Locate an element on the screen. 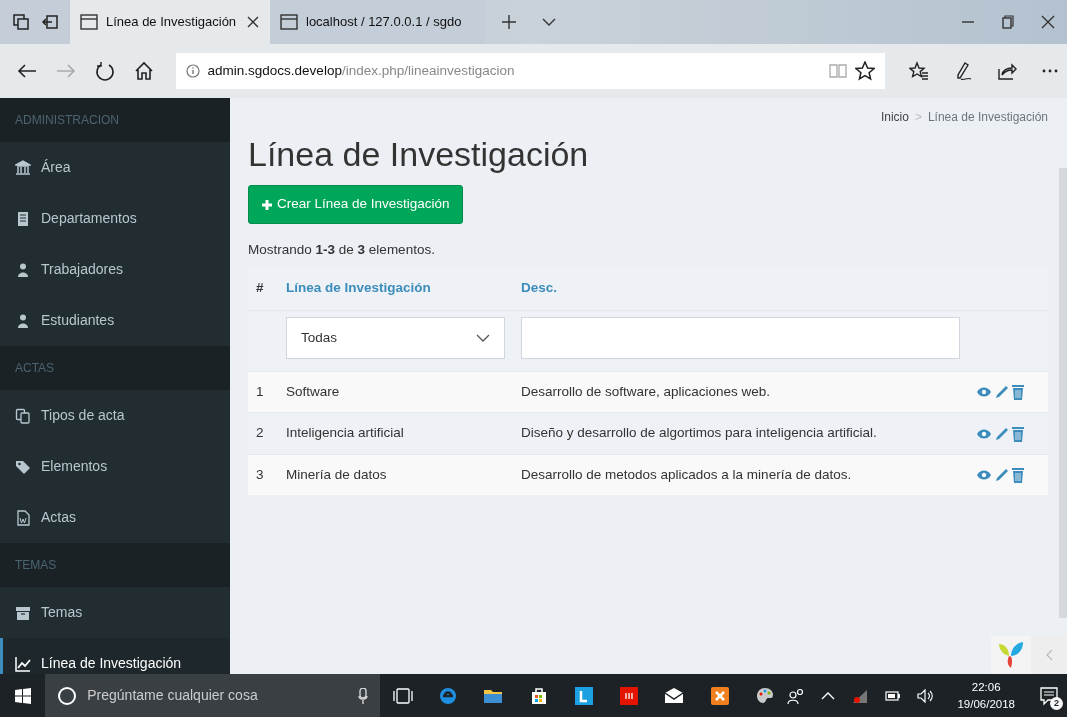  tab-back-icon is located at coordinates (49, 22).